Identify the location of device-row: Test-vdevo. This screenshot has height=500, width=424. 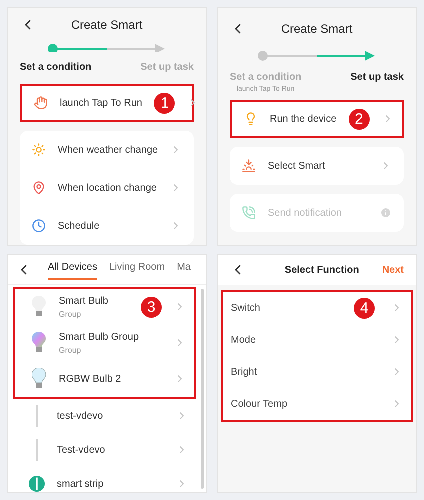
(104, 450).